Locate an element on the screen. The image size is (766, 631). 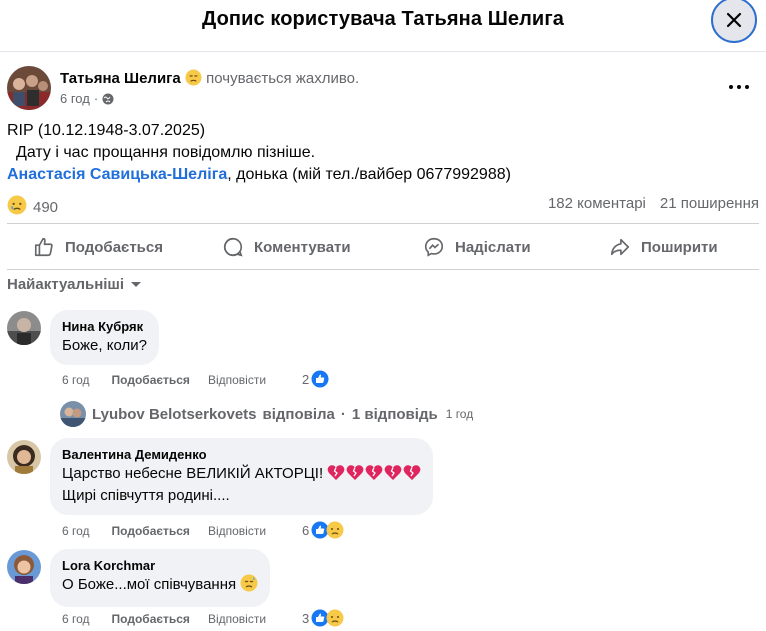
comment-text-line1: Царство небесне ВЕЛИКІЙ АКТОРЦІ! is located at coordinates (193, 473).